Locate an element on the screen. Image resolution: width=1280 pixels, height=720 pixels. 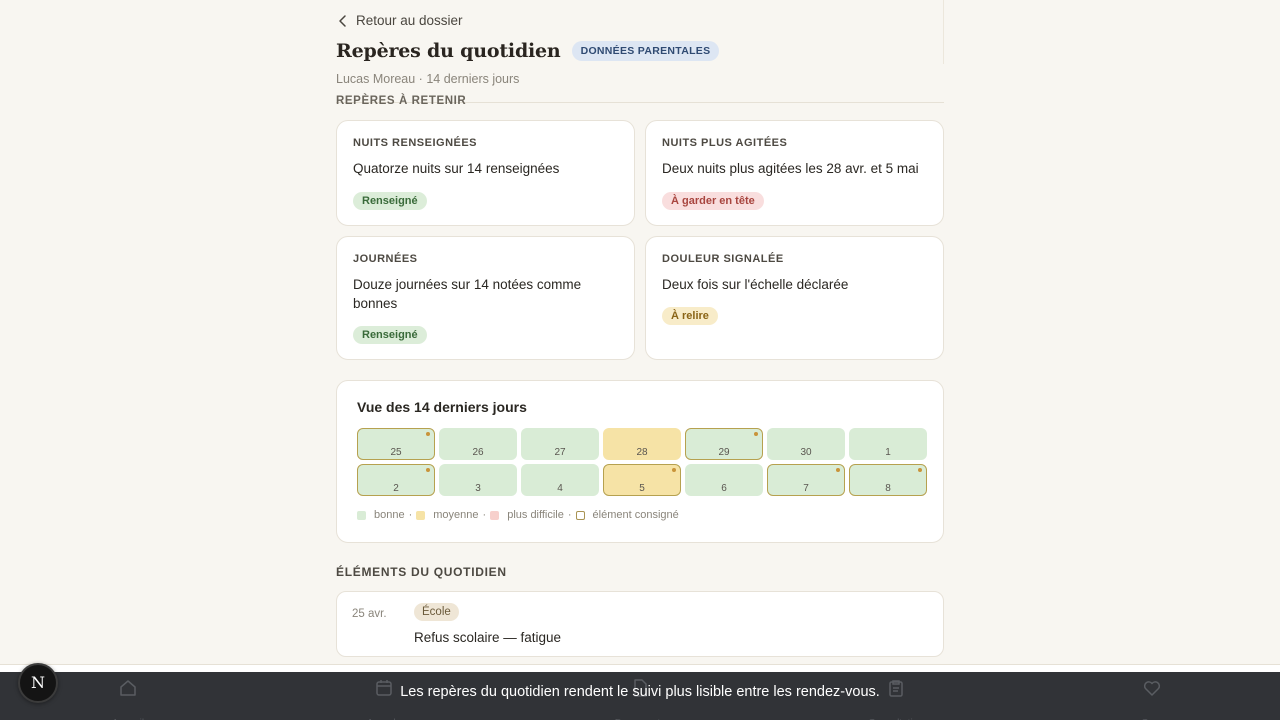
home-icon is located at coordinates (128, 688).